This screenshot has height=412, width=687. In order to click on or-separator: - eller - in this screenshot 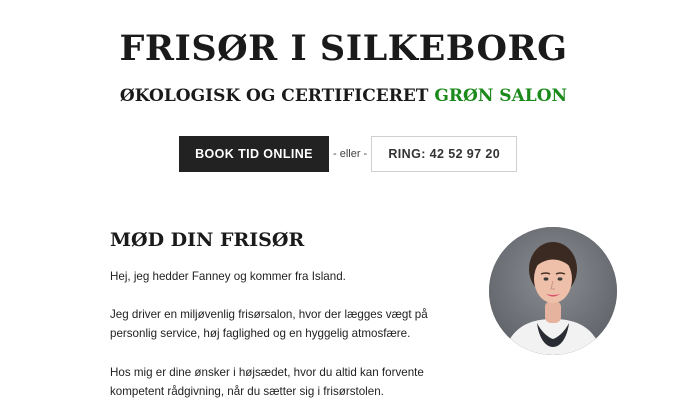, I will do `click(350, 154)`.